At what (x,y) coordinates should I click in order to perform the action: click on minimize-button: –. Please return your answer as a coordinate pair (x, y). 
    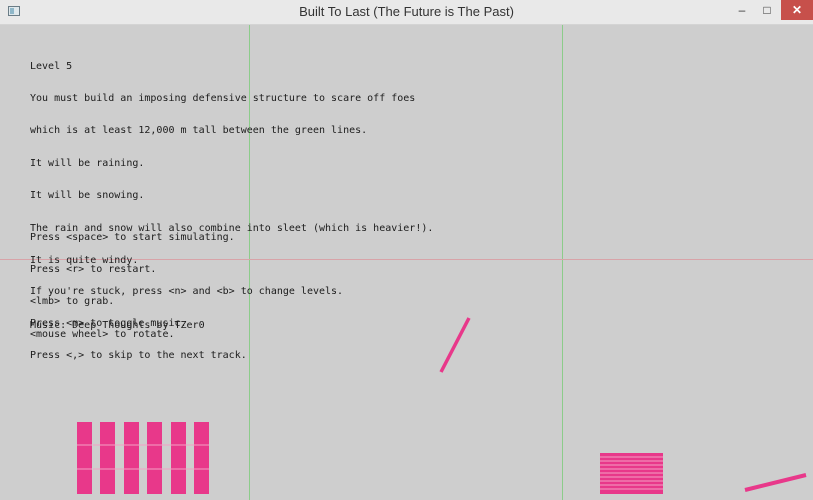
    Looking at the image, I should click on (742, 10).